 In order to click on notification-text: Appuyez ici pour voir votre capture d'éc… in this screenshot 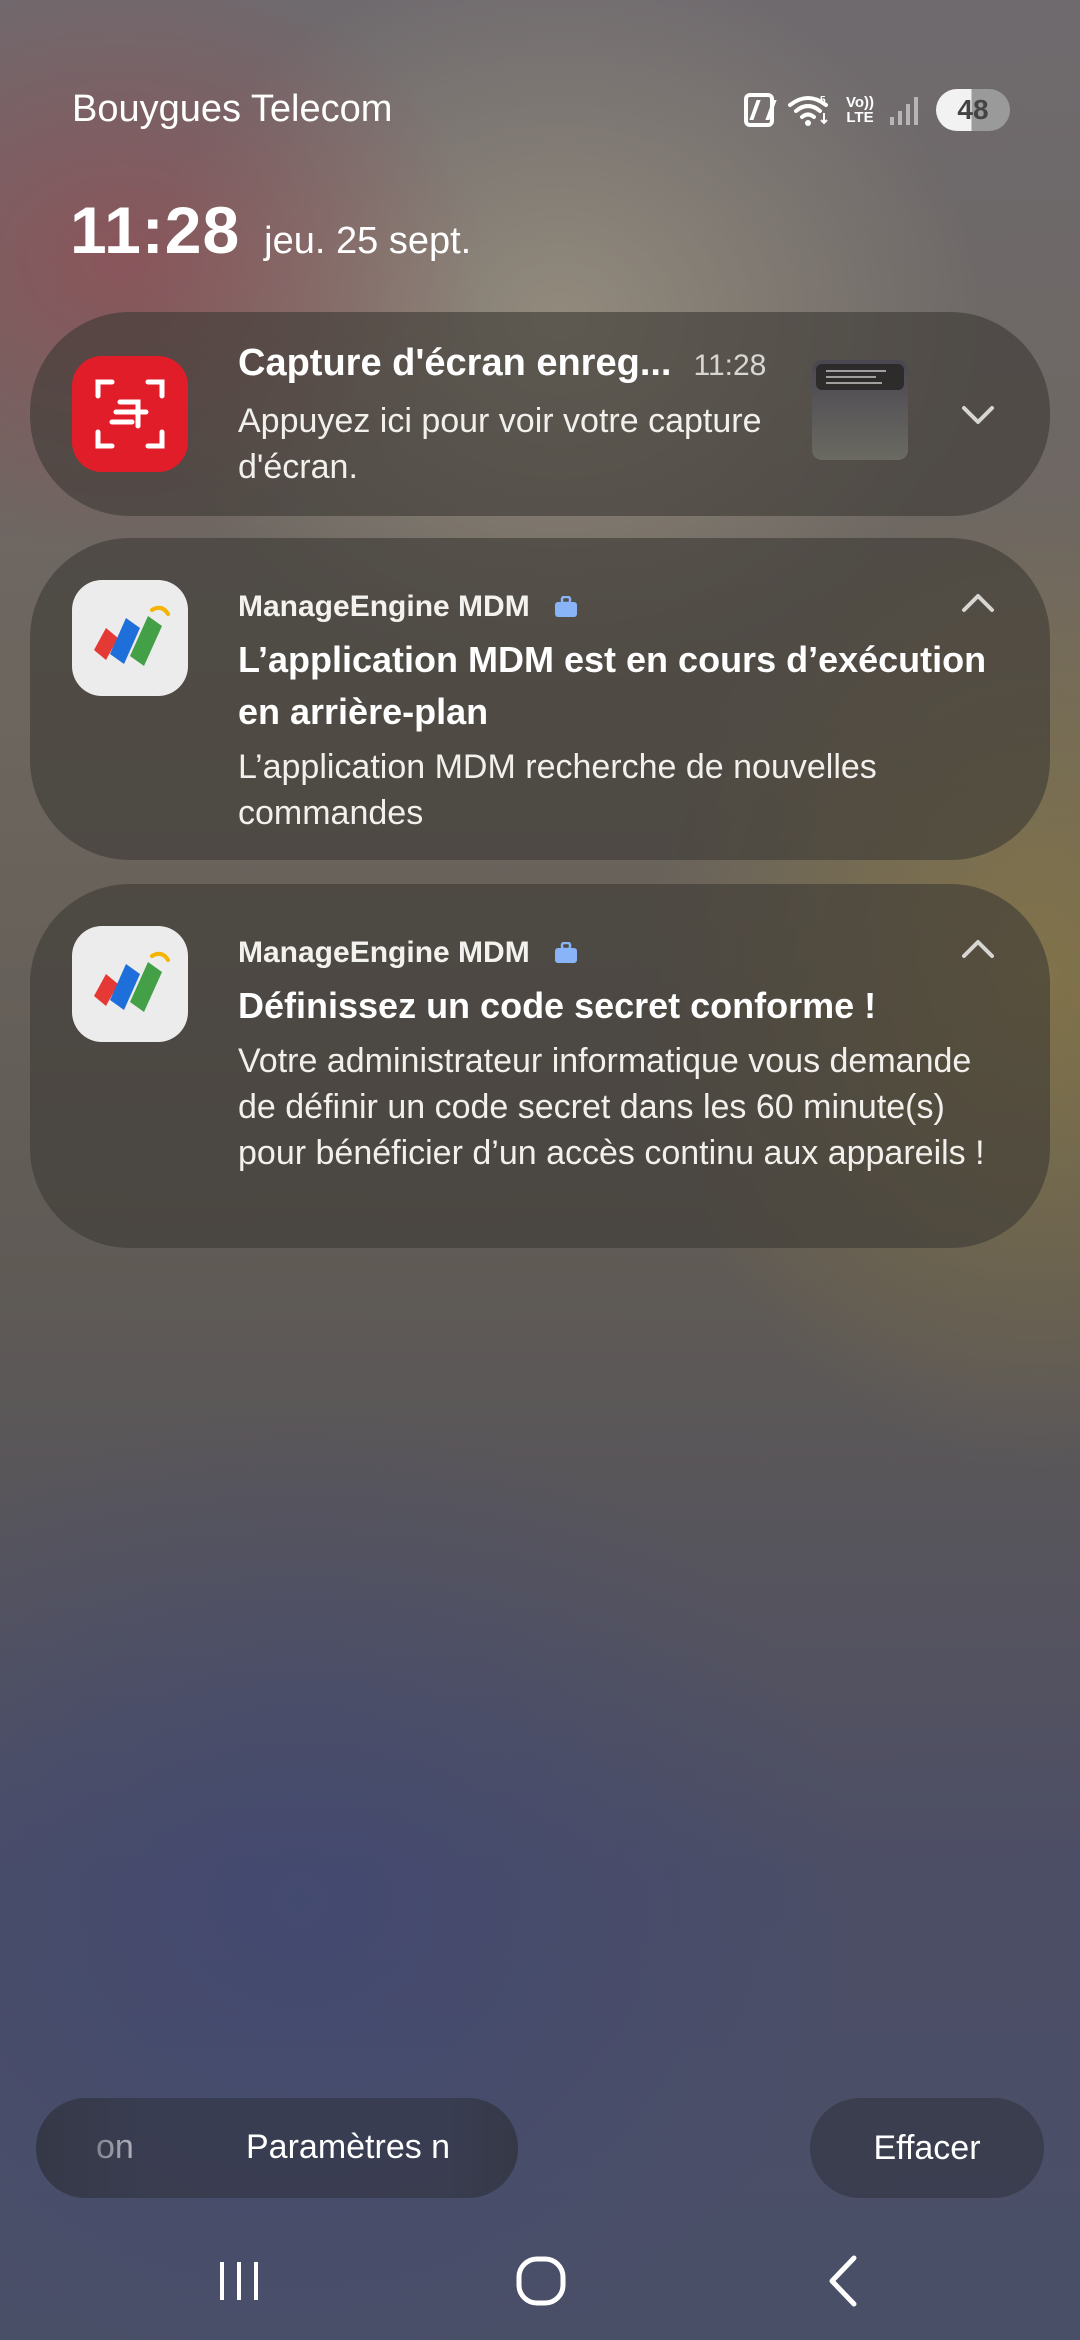, I will do `click(500, 444)`.